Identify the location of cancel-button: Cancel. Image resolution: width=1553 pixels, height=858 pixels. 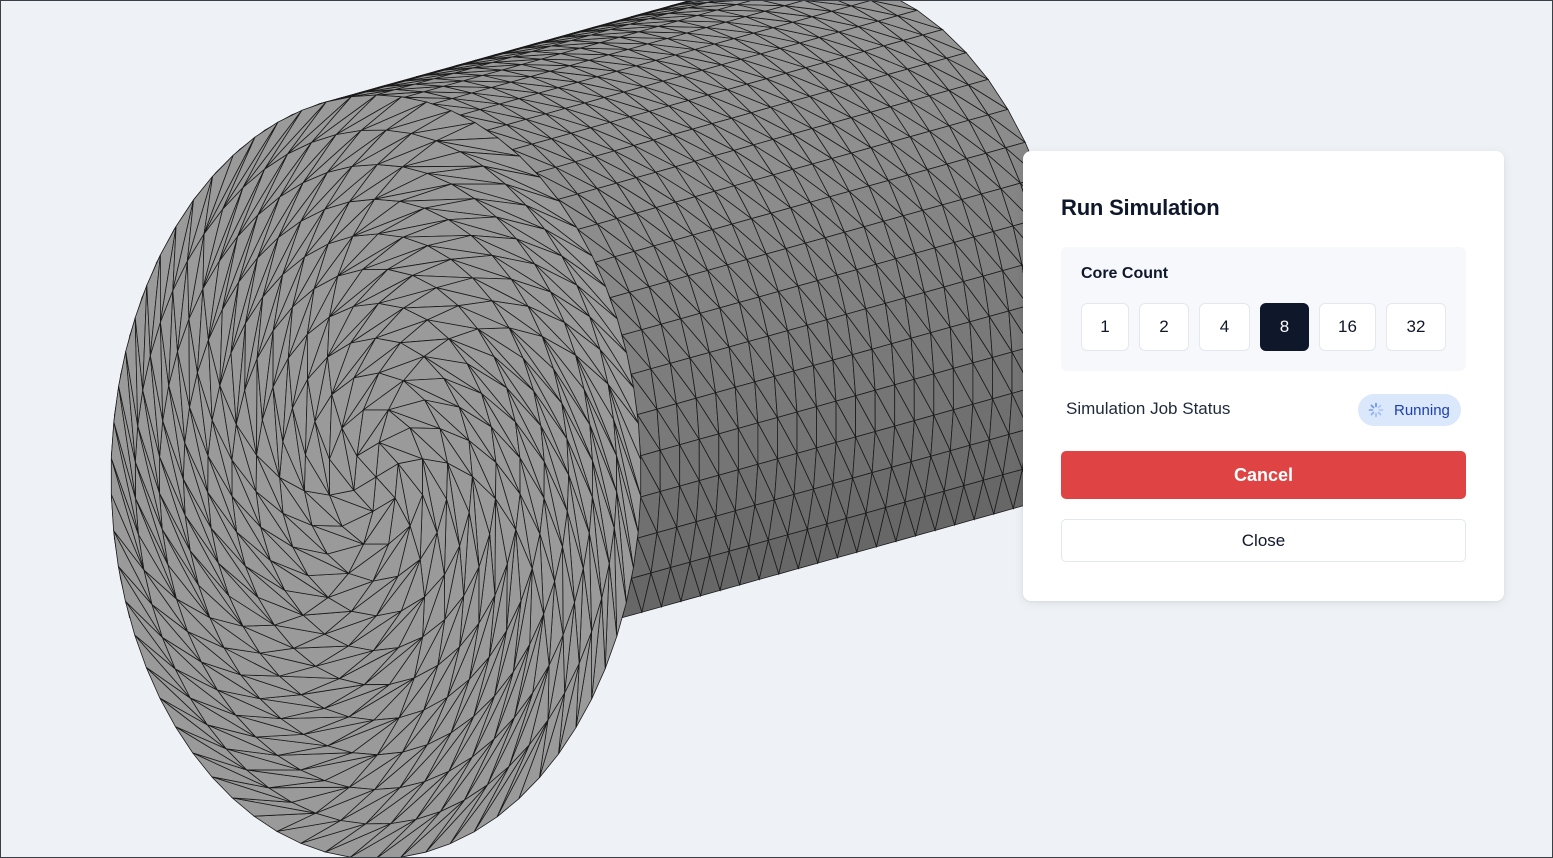
(1263, 475).